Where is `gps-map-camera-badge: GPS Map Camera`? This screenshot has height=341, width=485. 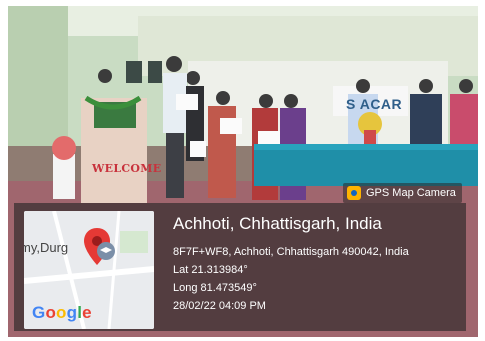
gps-map-camera-badge: GPS Map Camera is located at coordinates (402, 193).